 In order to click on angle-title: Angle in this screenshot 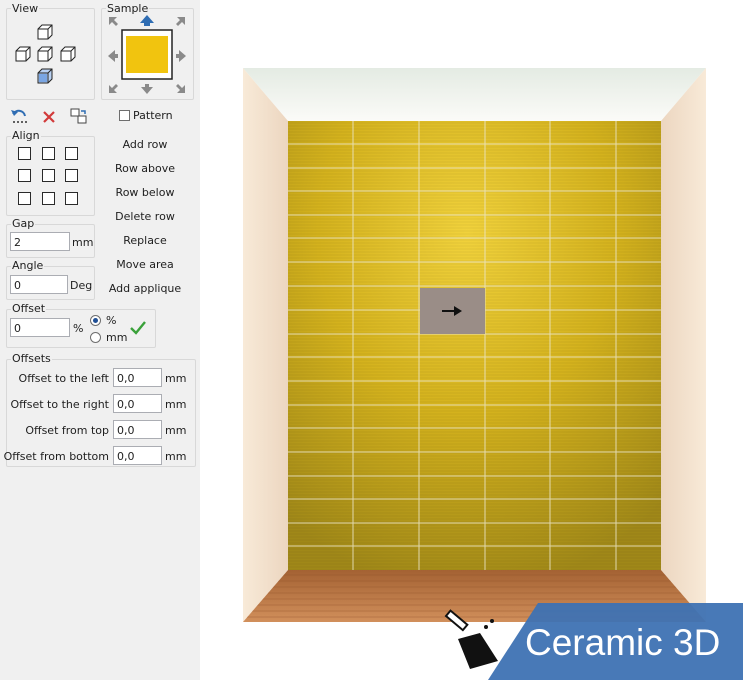, I will do `click(28, 265)`.